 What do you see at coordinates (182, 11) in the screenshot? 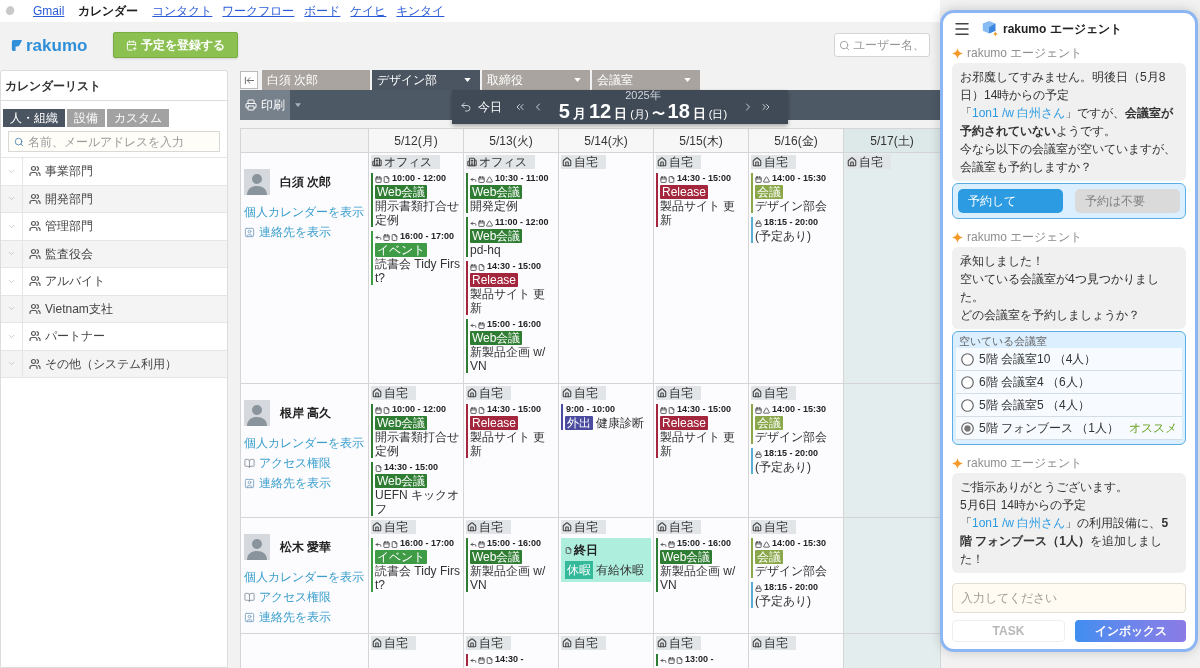
I see `nav-link: コンタクト` at bounding box center [182, 11].